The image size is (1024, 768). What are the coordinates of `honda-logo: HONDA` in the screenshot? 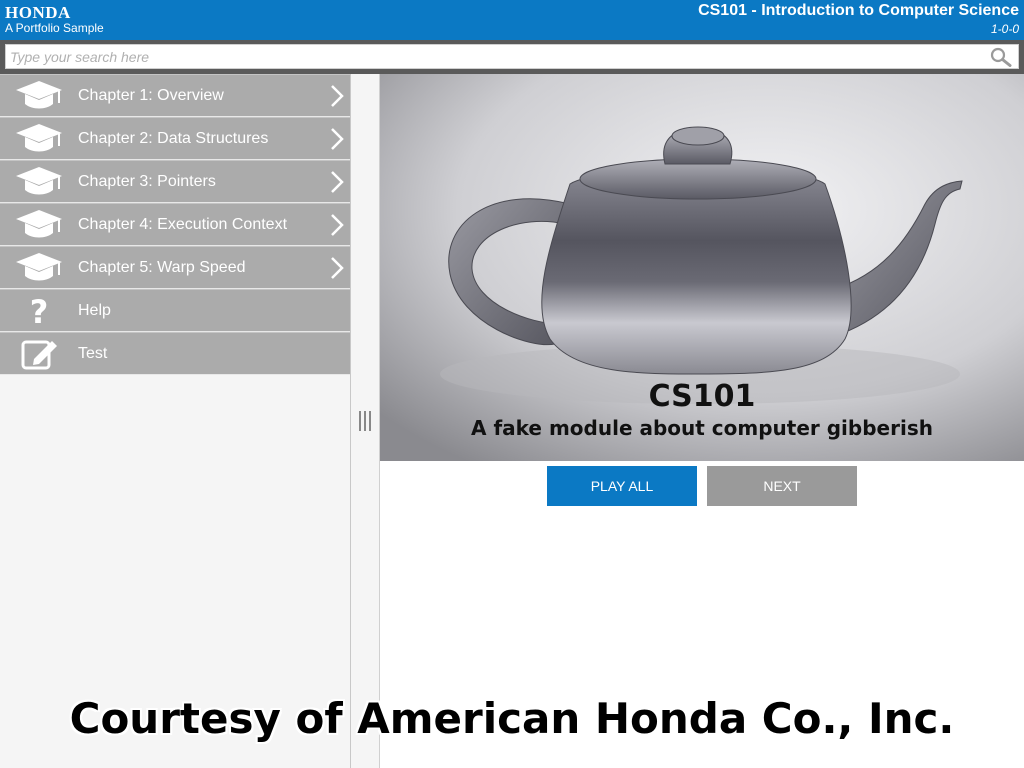 It's located at (38, 12).